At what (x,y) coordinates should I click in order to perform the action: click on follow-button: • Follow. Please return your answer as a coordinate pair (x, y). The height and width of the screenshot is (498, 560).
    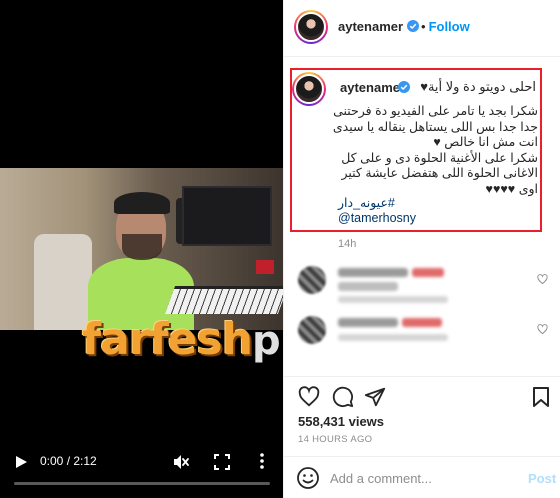
    Looking at the image, I should click on (445, 26).